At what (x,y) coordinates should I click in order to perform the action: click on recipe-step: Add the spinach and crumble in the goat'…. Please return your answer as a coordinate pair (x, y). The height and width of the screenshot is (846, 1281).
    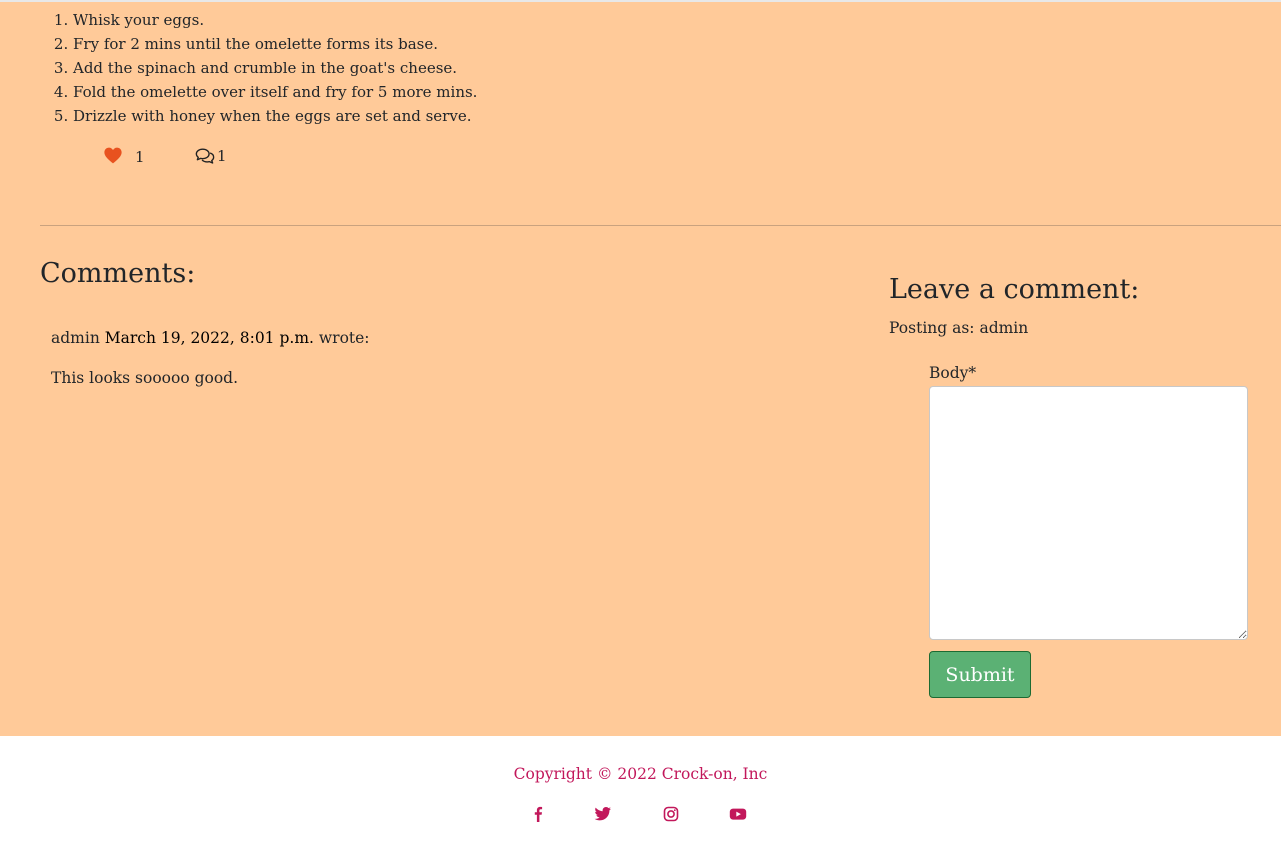
    Looking at the image, I should click on (275, 68).